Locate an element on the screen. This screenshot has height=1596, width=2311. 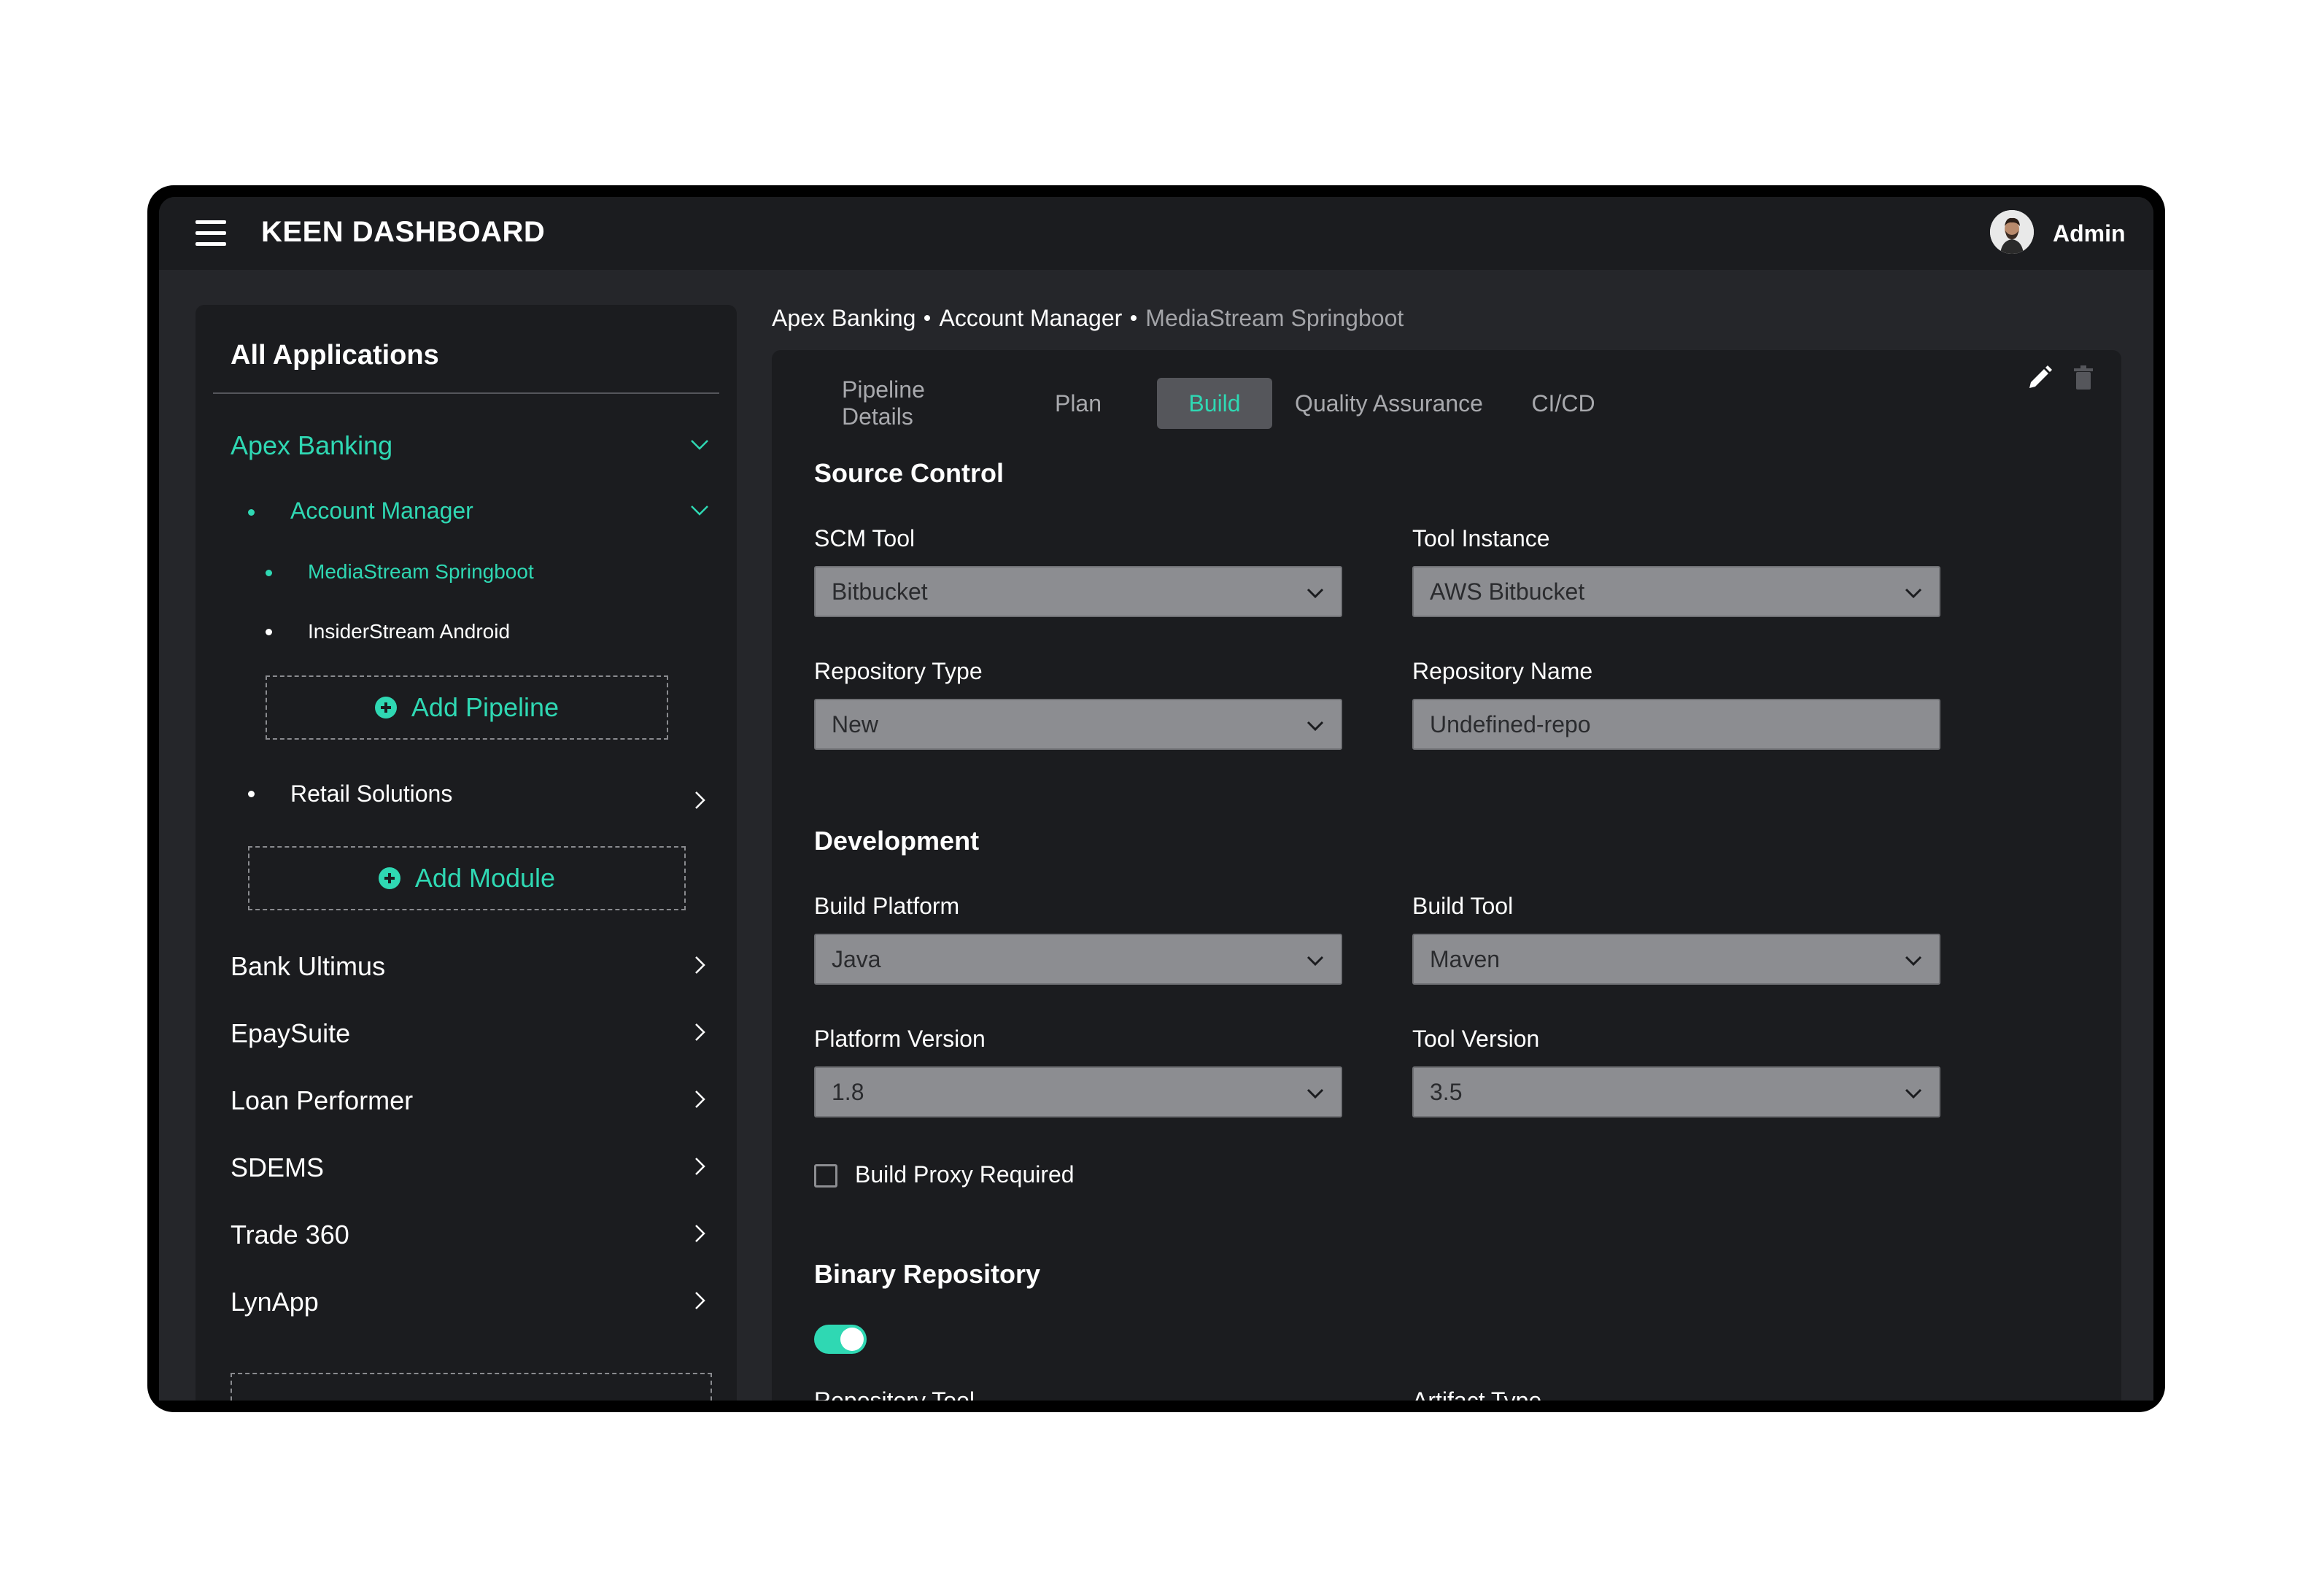
sidebar-pipeline-mediastream: MediaStream Springboot is located at coordinates (421, 572).